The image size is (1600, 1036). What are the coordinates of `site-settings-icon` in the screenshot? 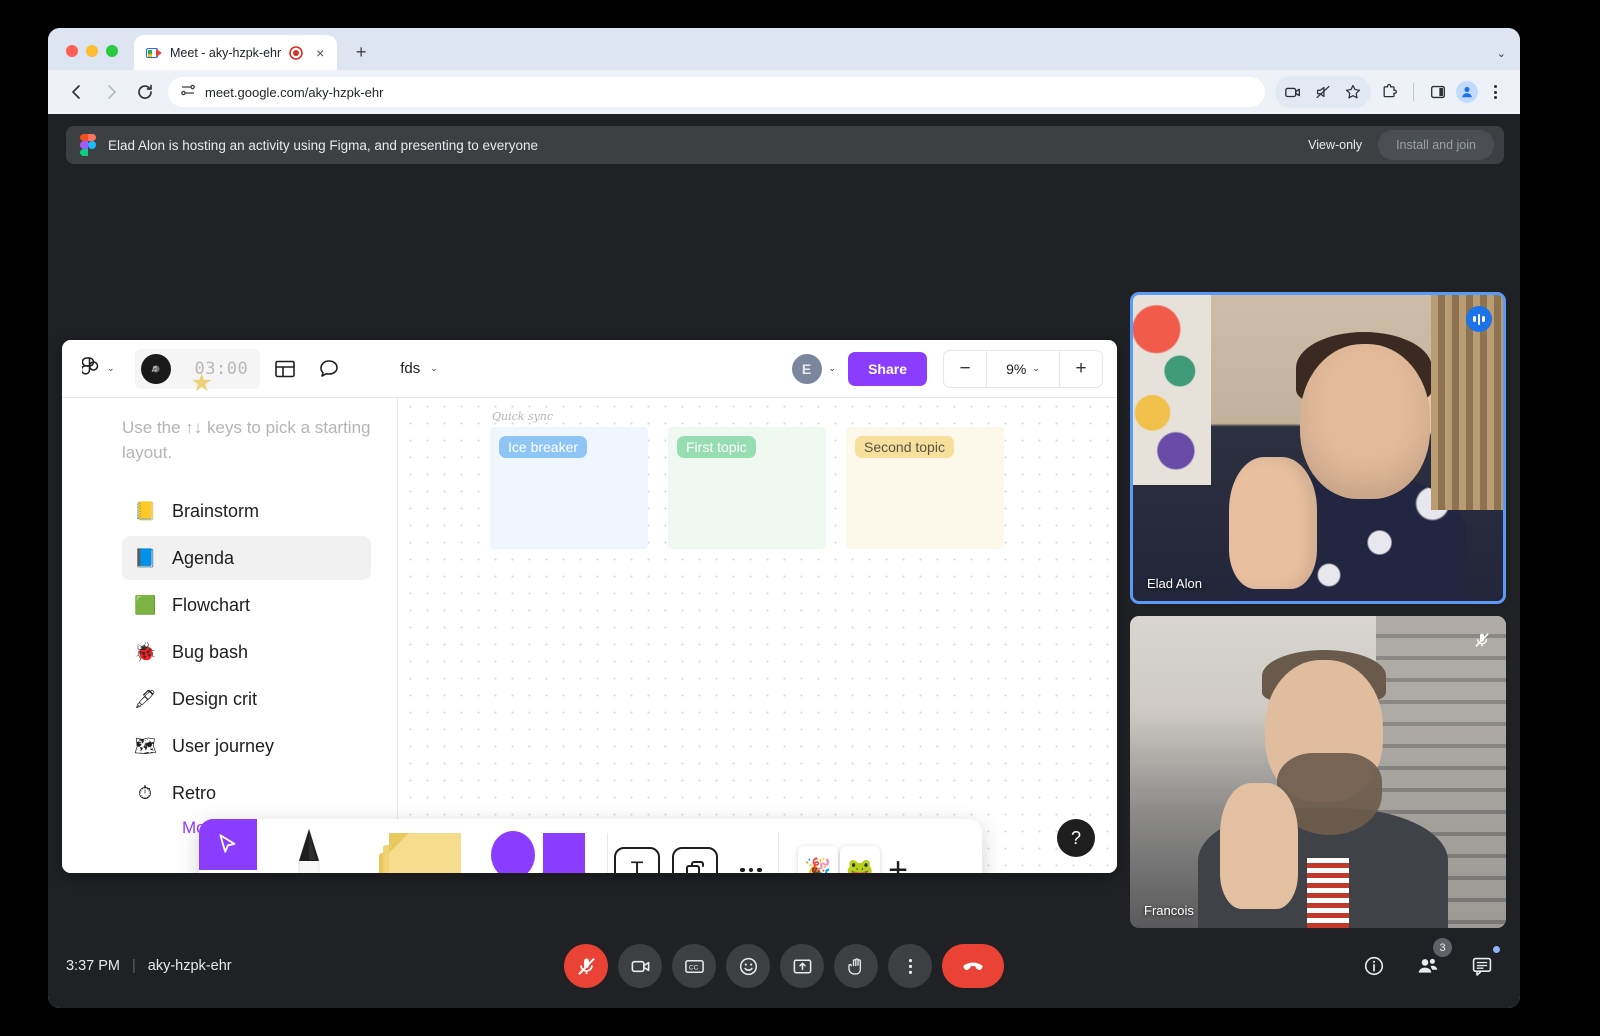 It's located at (188, 92).